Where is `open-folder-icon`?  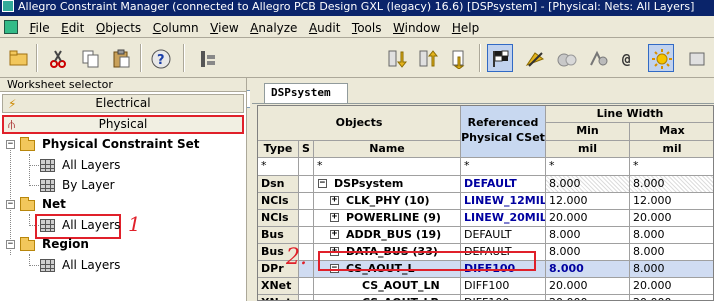 open-folder-icon is located at coordinates (18, 58).